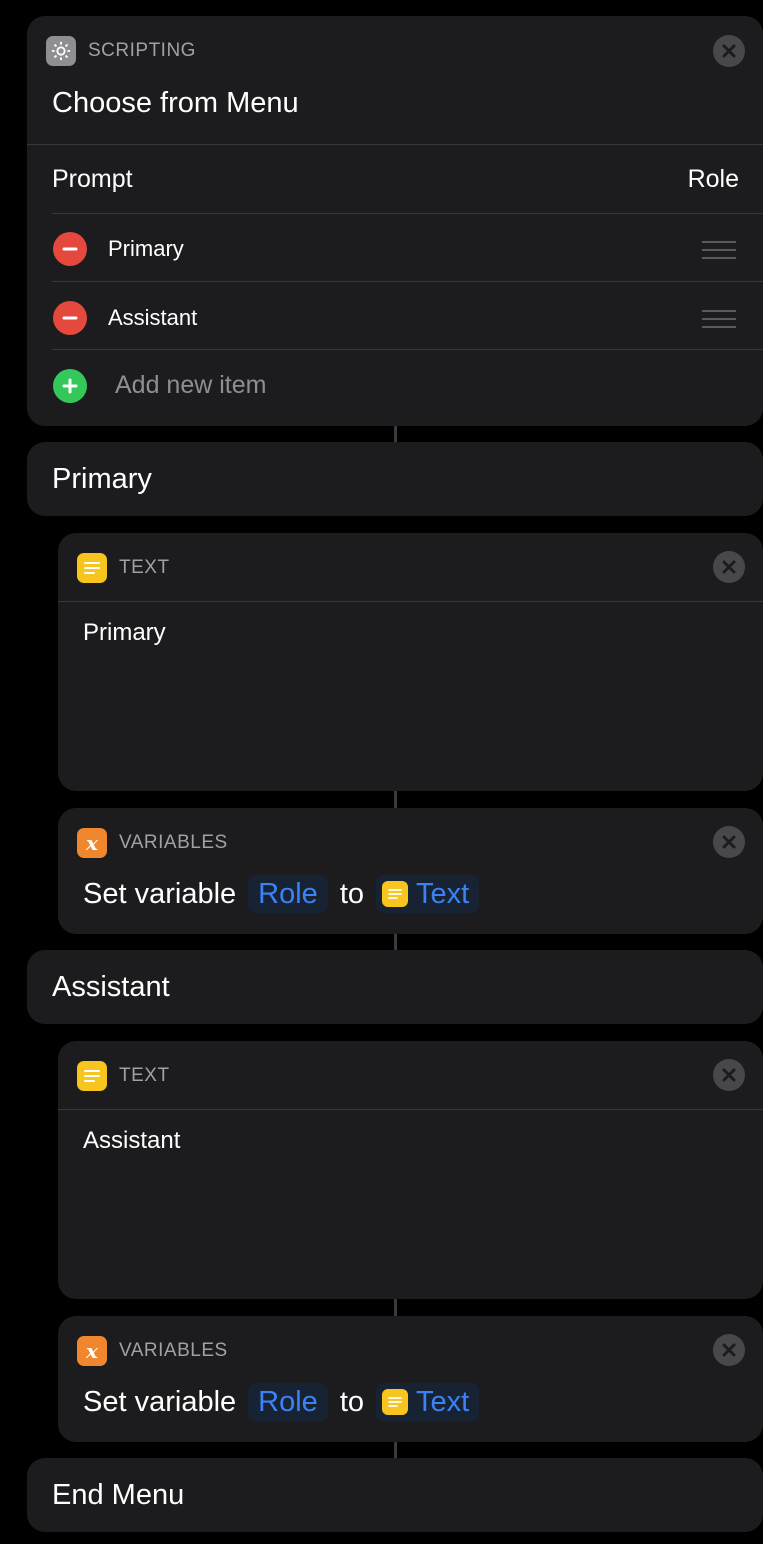 The image size is (763, 1544). What do you see at coordinates (102, 479) in the screenshot?
I see `menu-case-label: Primary` at bounding box center [102, 479].